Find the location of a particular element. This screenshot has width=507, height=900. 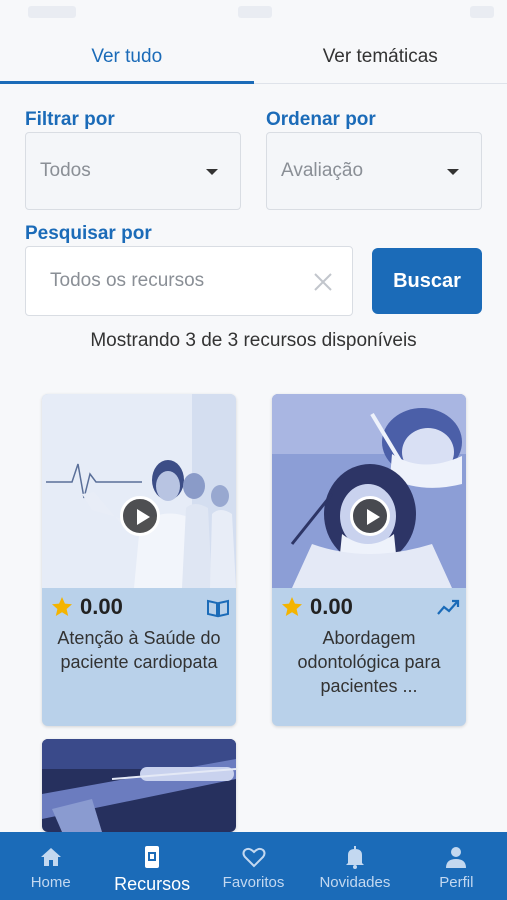

dentist-image is located at coordinates (369, 491).